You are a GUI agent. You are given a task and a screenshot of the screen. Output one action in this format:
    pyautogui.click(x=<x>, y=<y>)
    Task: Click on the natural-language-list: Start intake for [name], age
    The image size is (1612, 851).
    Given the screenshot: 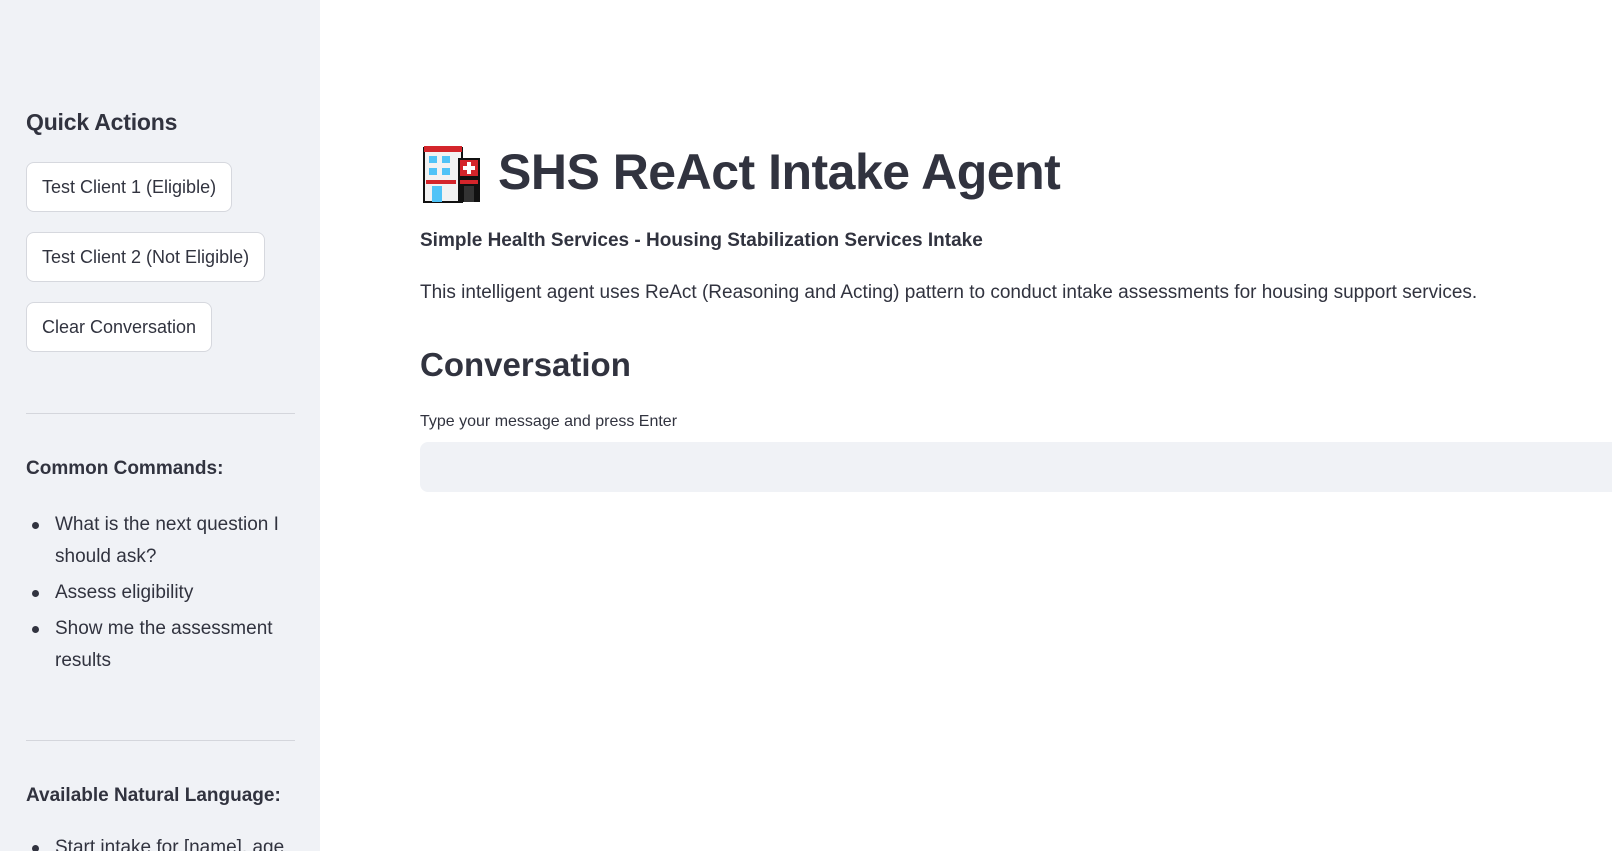 What is the action you would take?
    pyautogui.click(x=160, y=841)
    